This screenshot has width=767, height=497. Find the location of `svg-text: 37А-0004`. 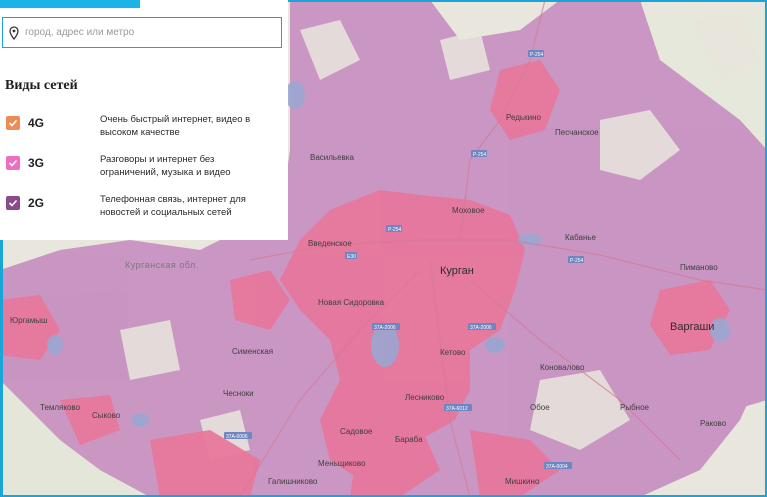

svg-text: 37А-0004 is located at coordinates (557, 467).